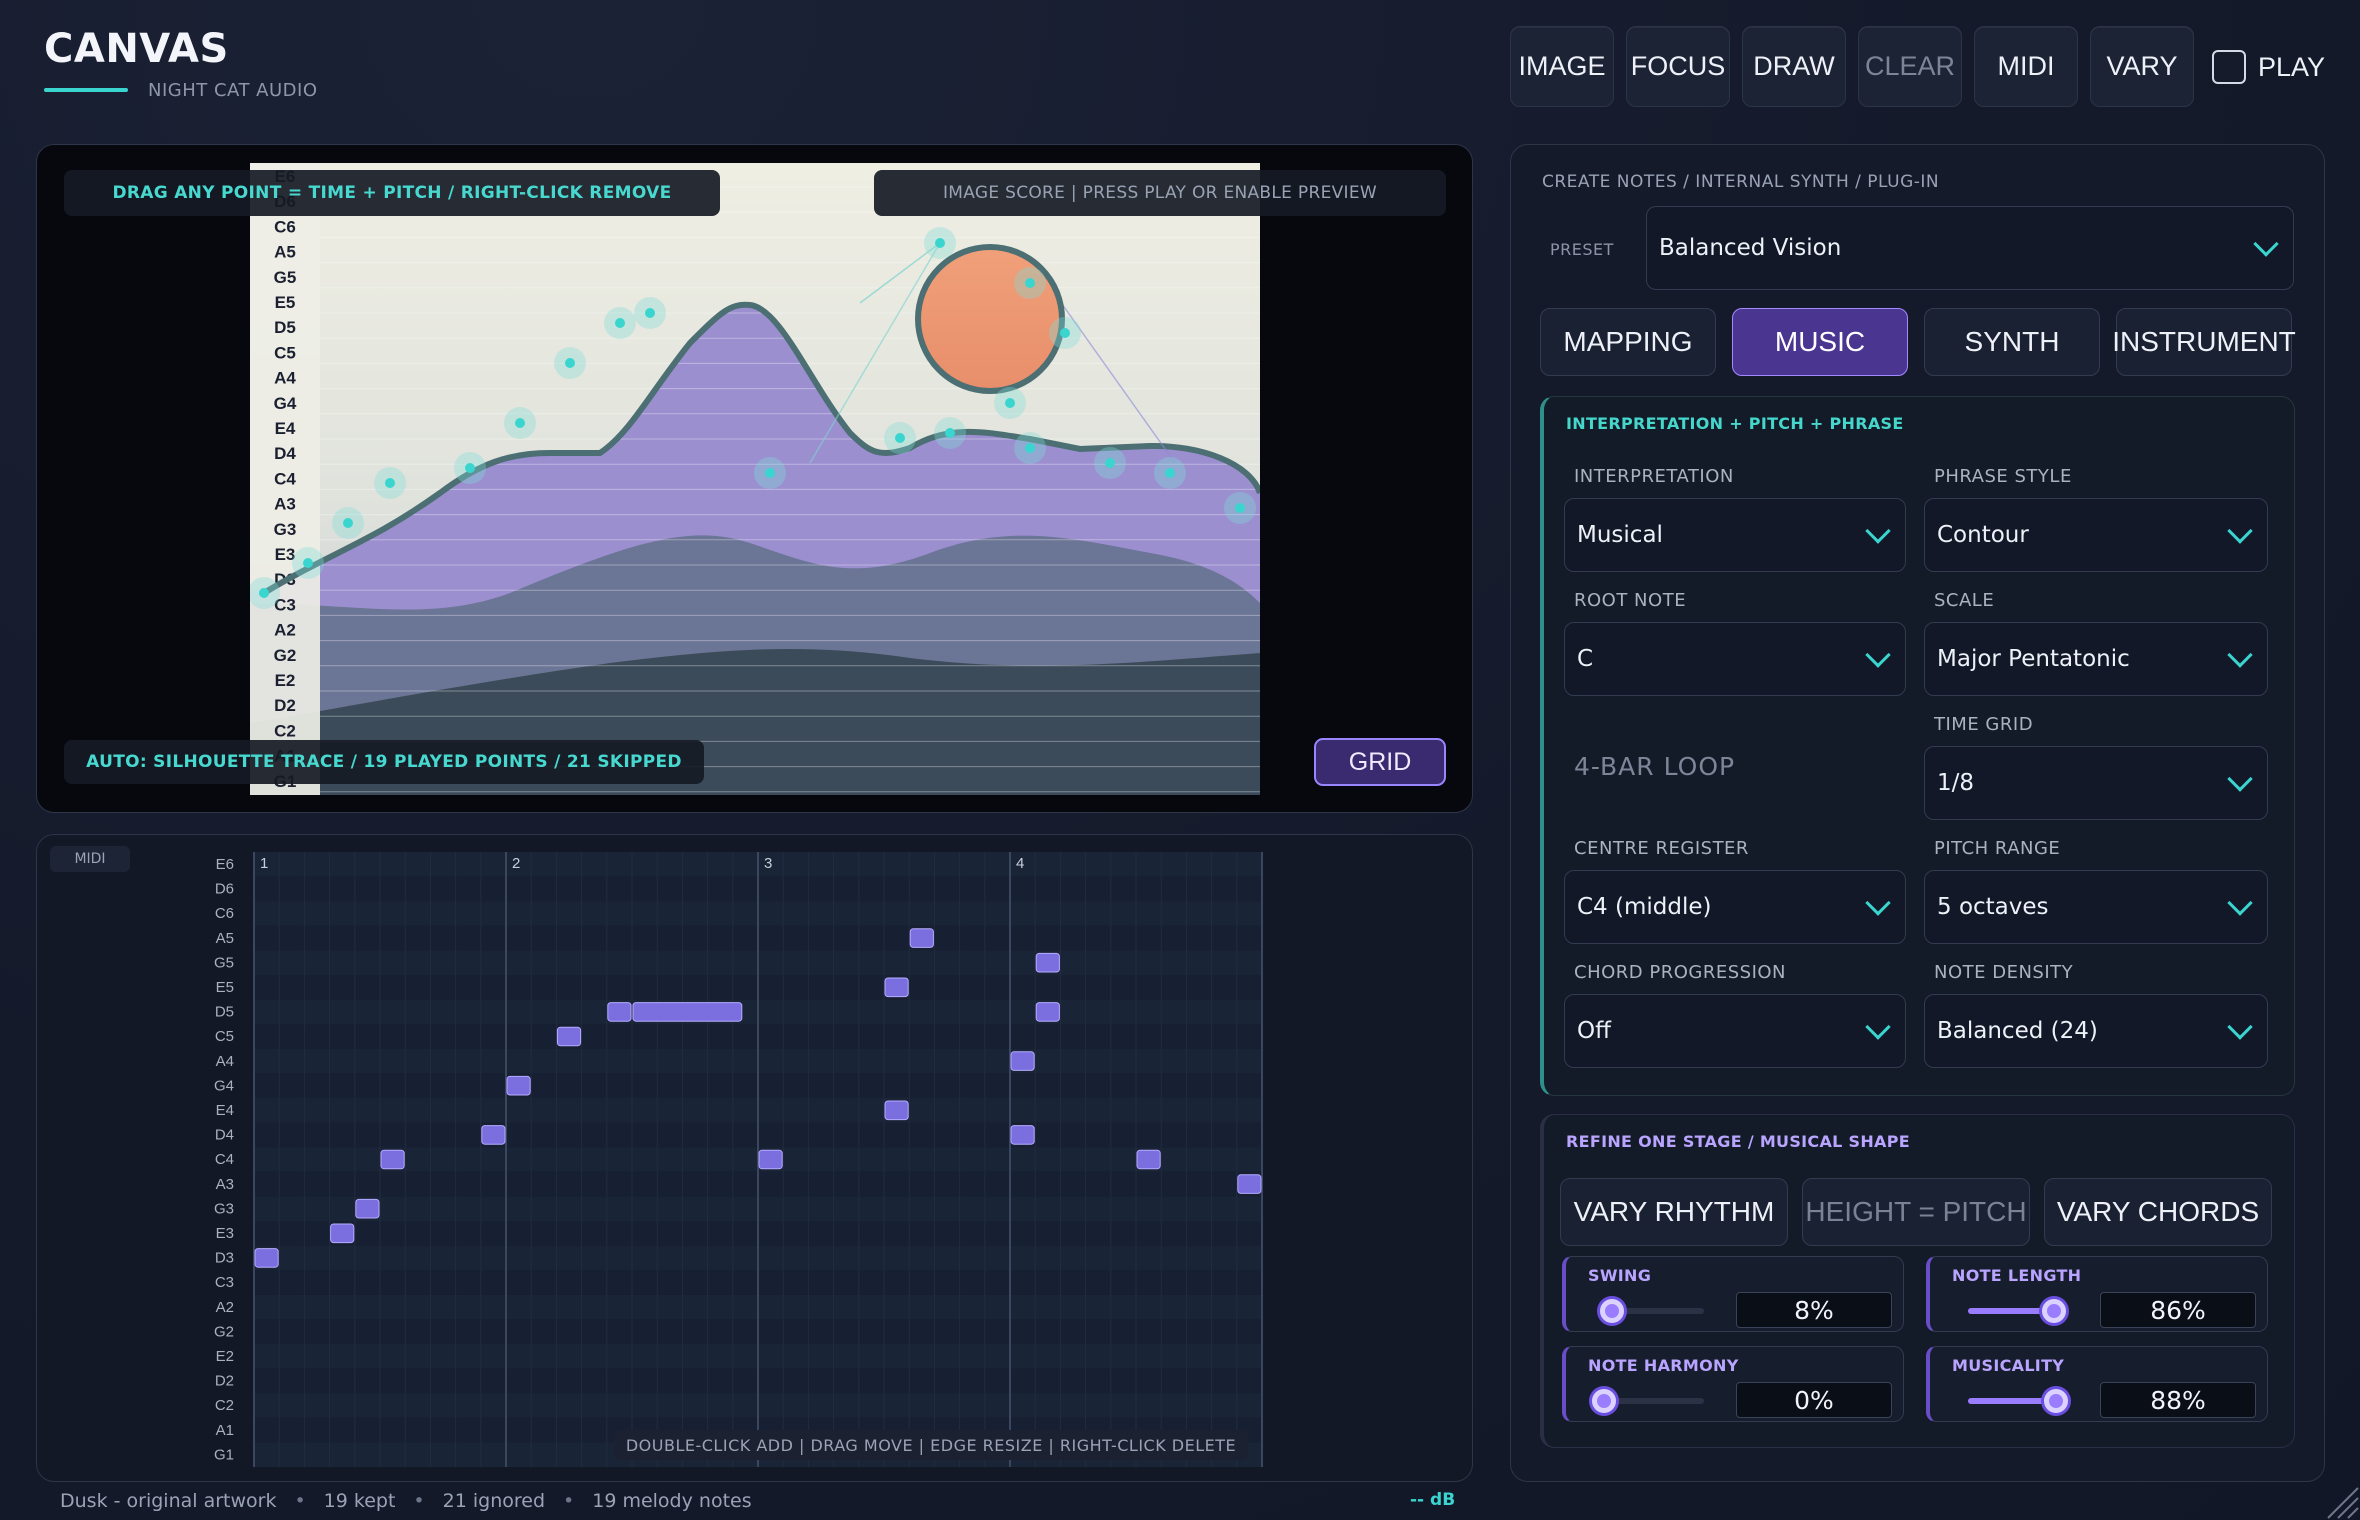 Image resolution: width=2360 pixels, height=1520 pixels. I want to click on centre-register-dropdown: C4 (middle), so click(1735, 907).